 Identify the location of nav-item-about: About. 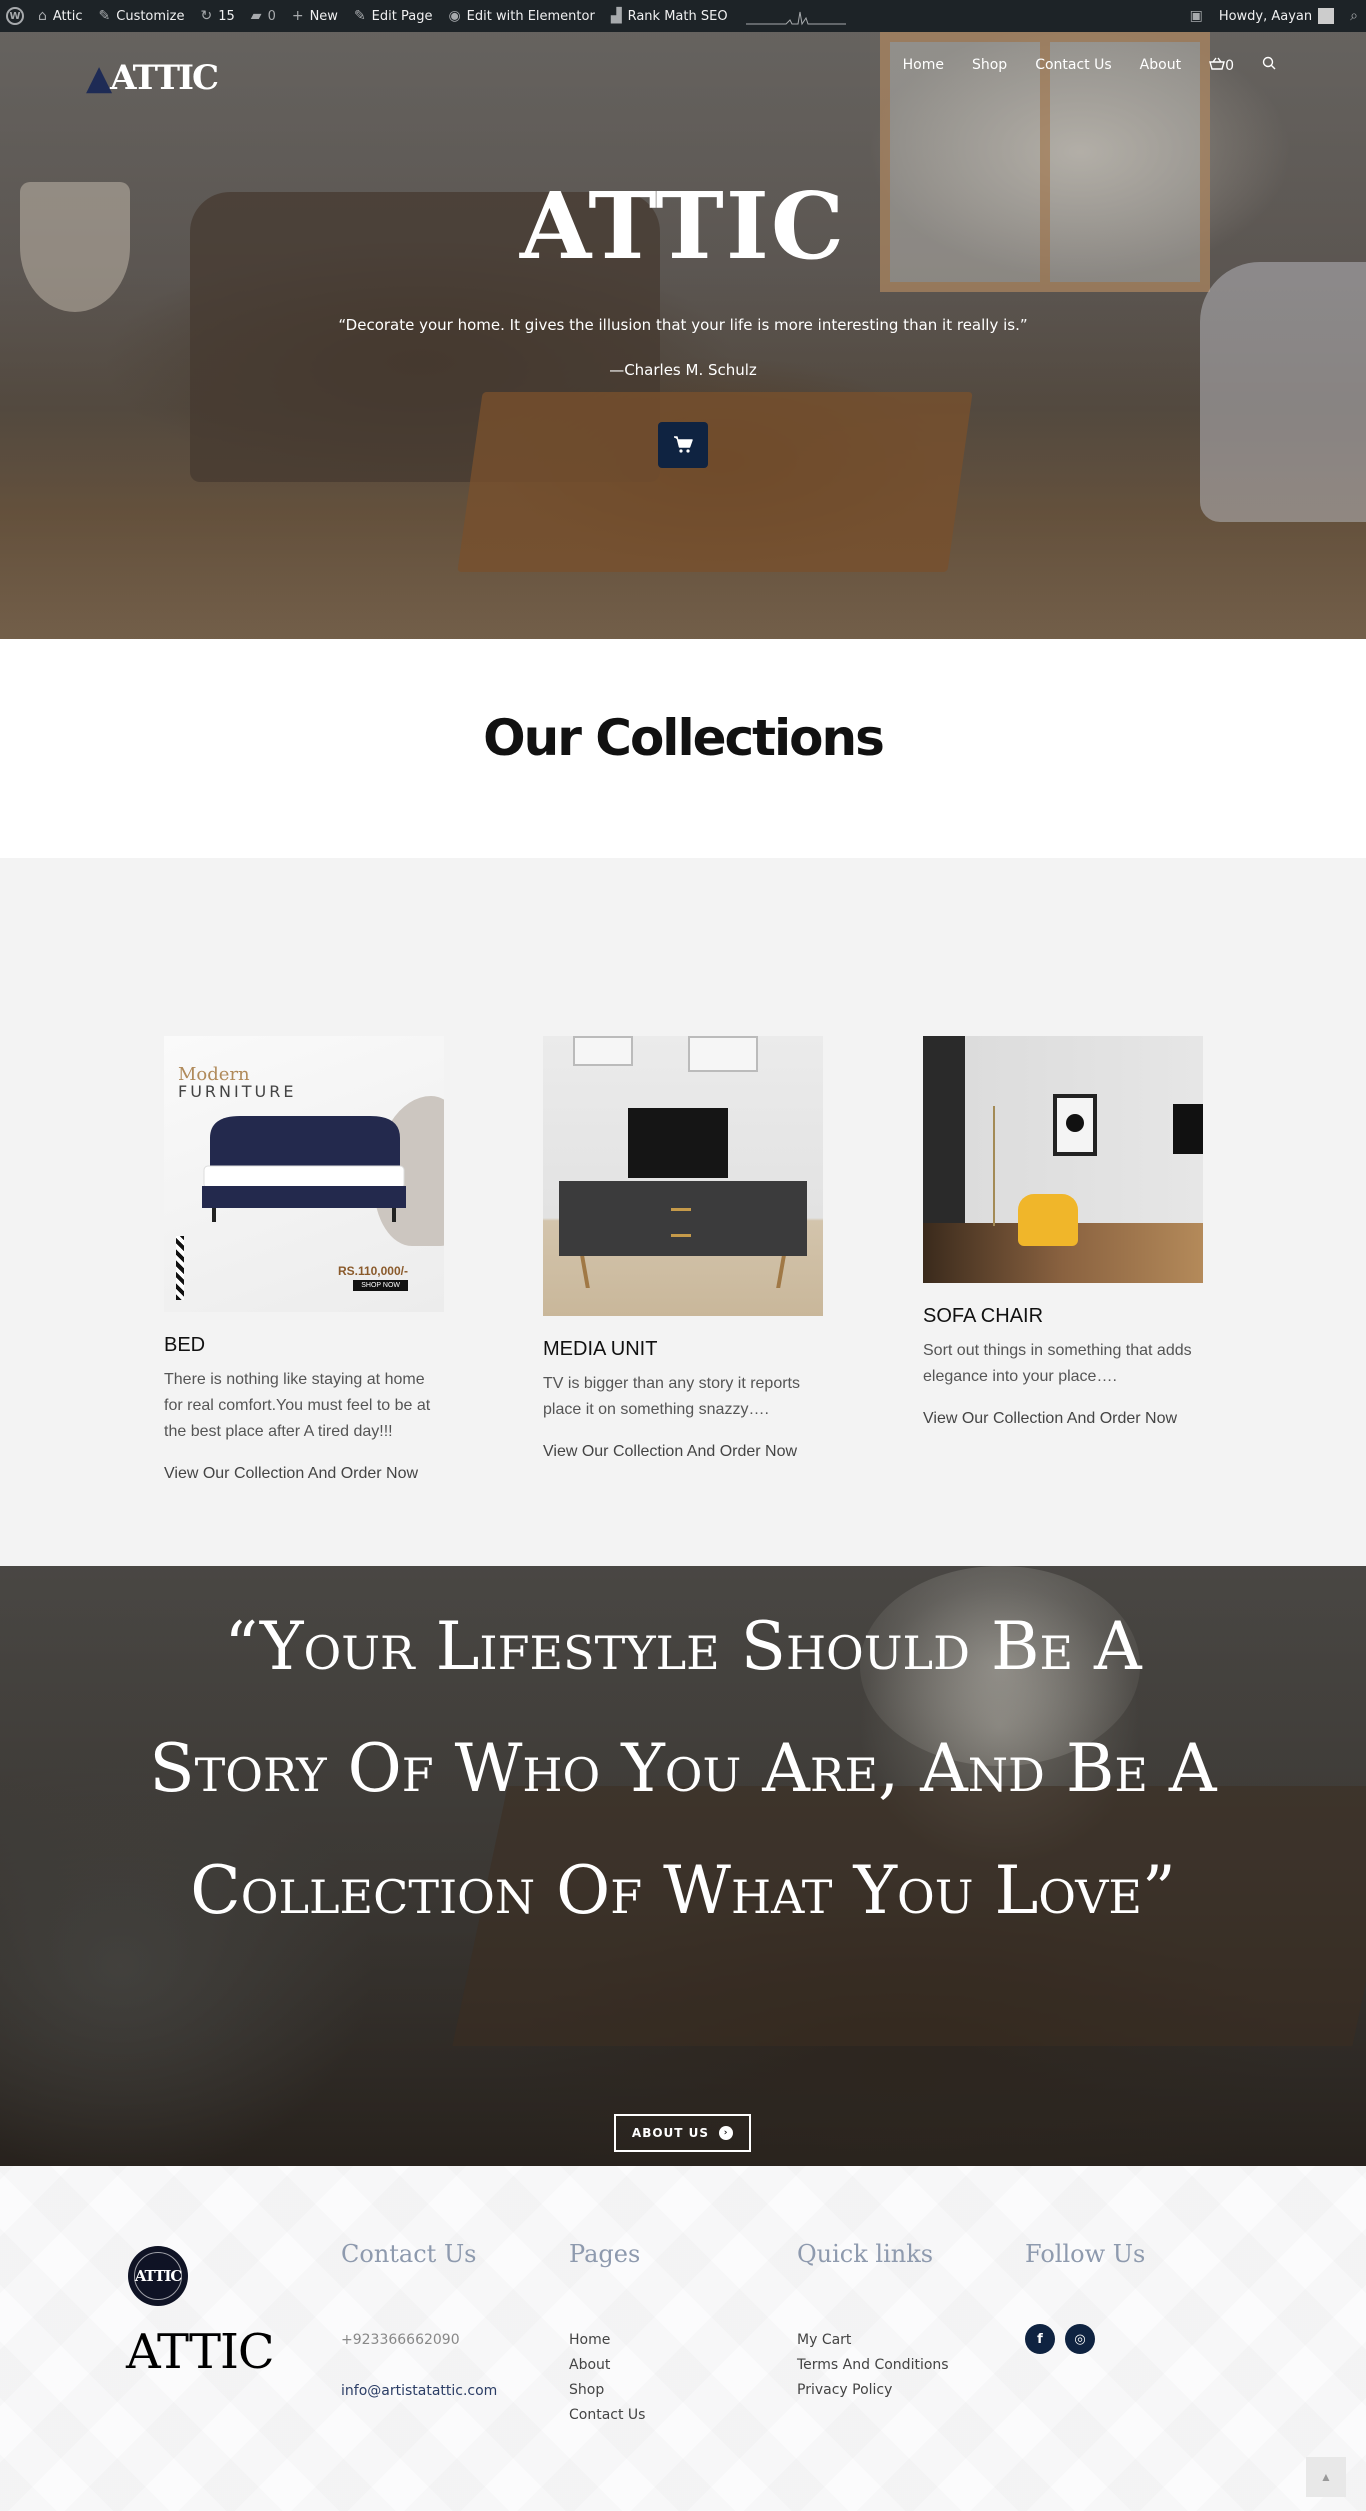
(1160, 65).